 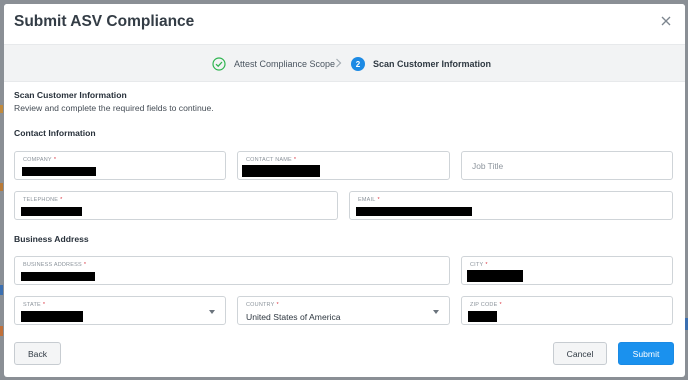 I want to click on contact-name-label: CONTACT NAME *, so click(x=271, y=160).